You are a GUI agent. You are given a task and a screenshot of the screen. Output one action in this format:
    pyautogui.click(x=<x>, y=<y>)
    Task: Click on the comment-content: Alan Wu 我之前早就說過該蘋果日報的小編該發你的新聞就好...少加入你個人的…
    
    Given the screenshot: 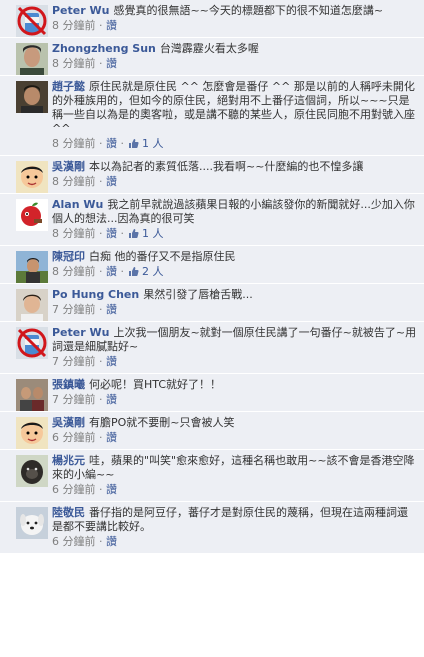 What is the action you would take?
    pyautogui.click(x=235, y=212)
    